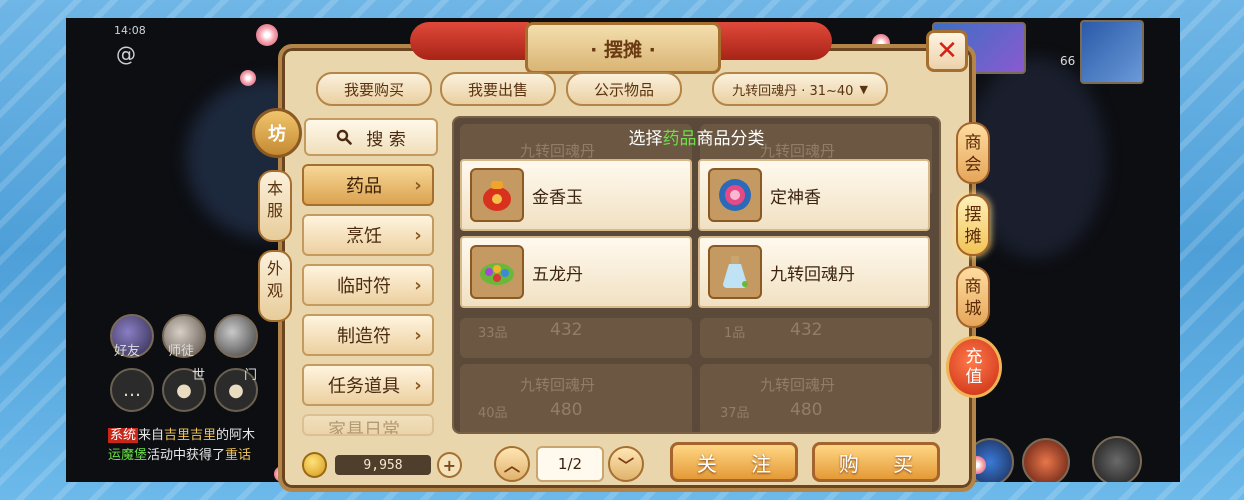 Image resolution: width=1244 pixels, height=500 pixels. I want to click on category-crafting-charm: 制造符 ›, so click(368, 335).